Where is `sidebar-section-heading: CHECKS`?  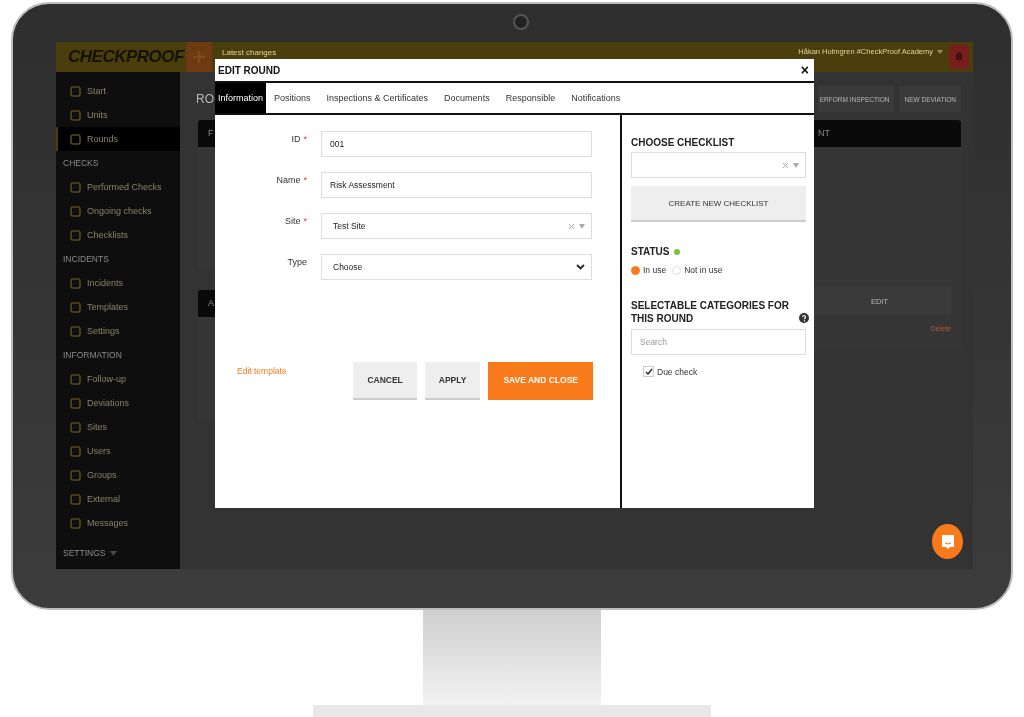
sidebar-section-heading: CHECKS is located at coordinates (81, 163).